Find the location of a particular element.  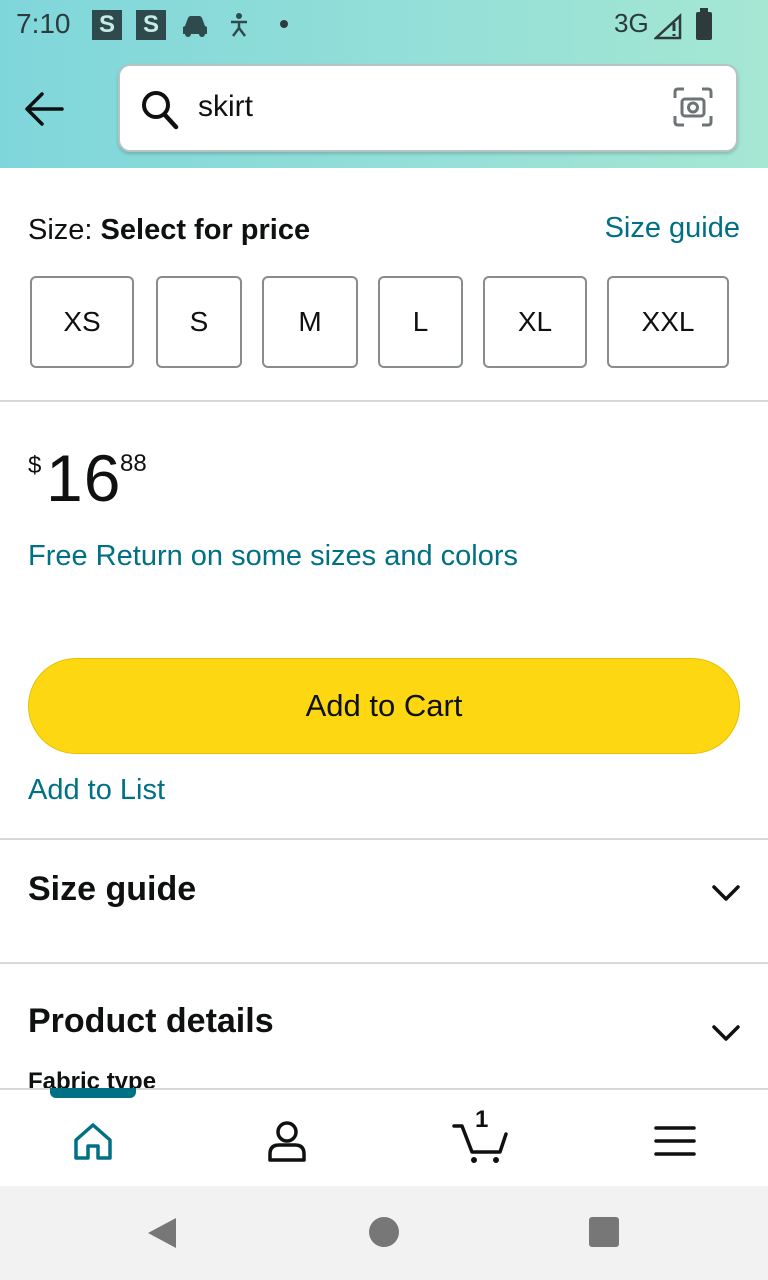

size-guide-link: Size guide is located at coordinates (672, 228).